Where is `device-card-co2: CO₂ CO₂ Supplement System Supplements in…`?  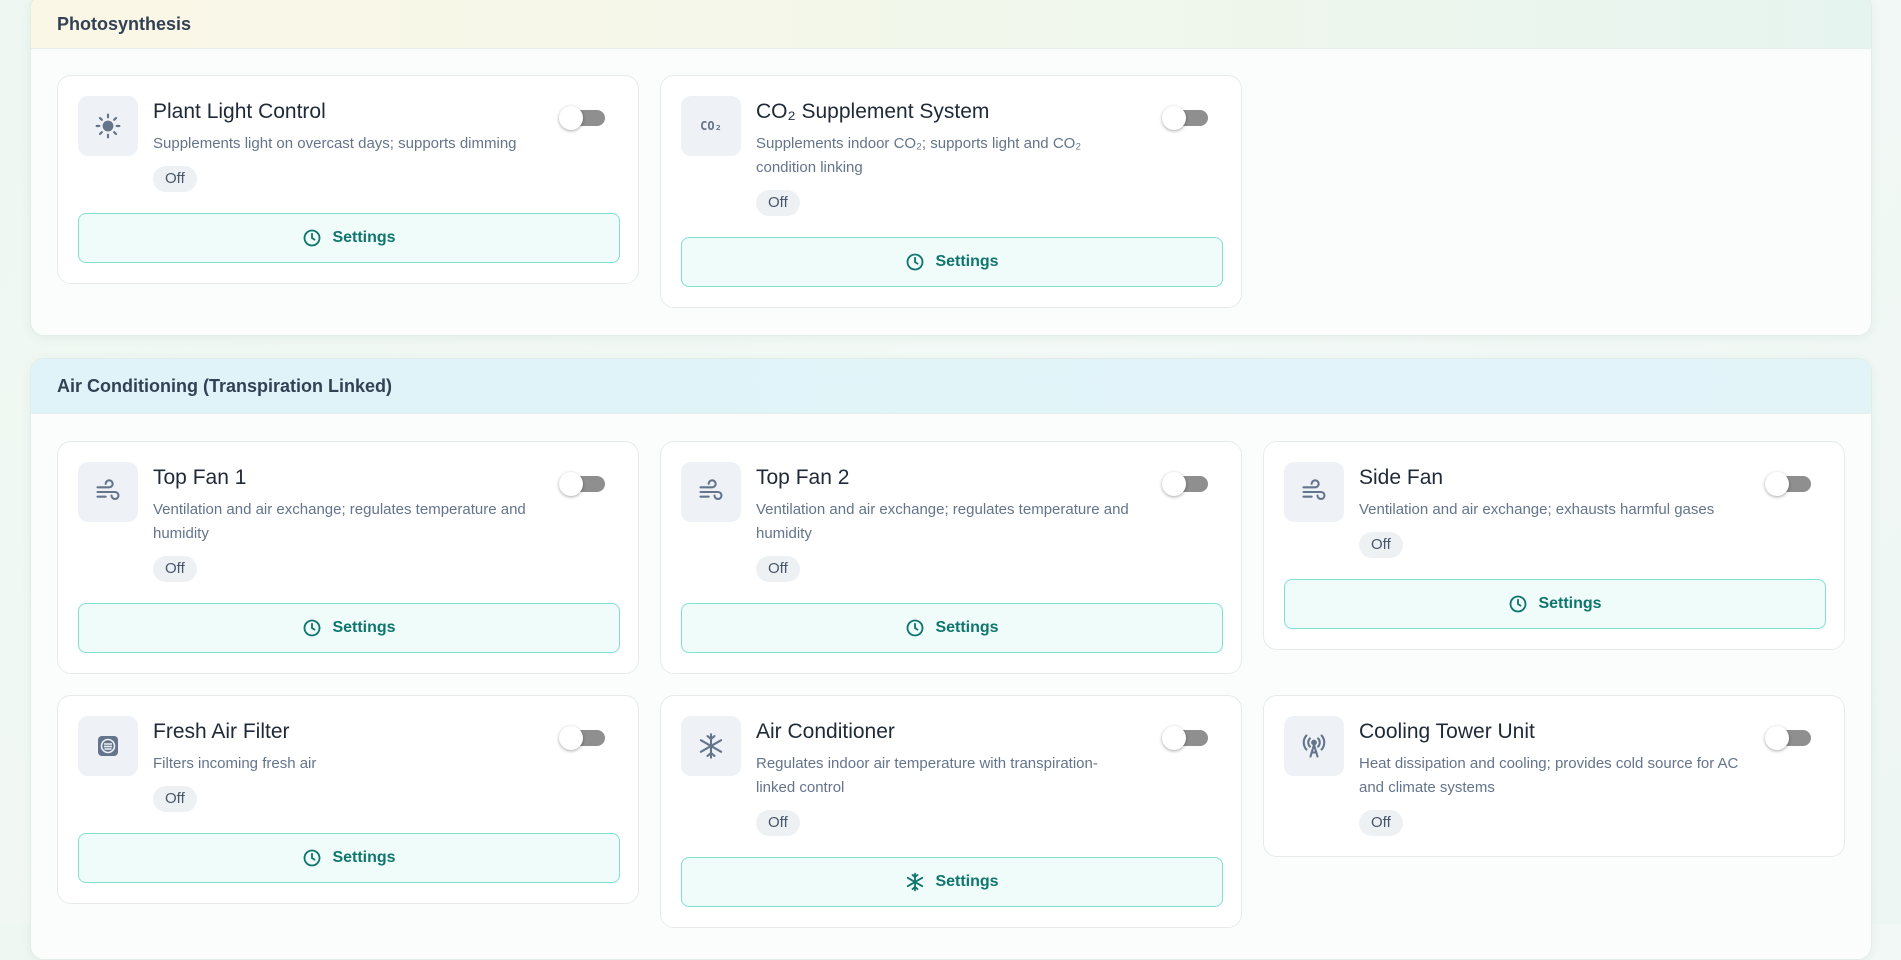 device-card-co2: CO₂ CO₂ Supplement System Supplements in… is located at coordinates (951, 191).